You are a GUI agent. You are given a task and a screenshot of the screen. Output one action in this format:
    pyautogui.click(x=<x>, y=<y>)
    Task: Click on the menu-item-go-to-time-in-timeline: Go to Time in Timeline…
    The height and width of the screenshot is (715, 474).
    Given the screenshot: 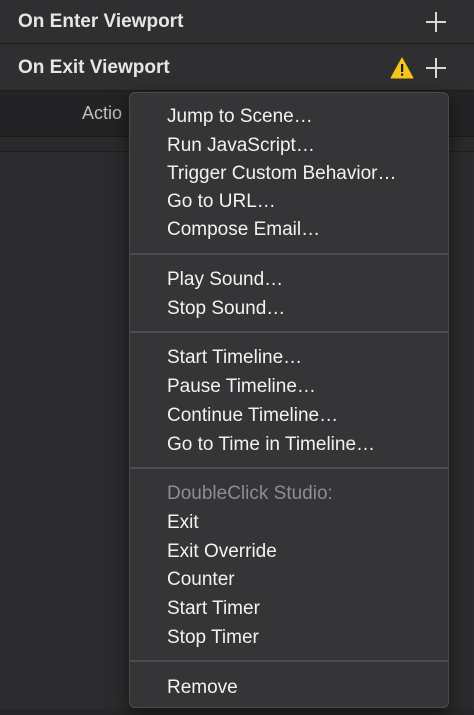 What is the action you would take?
    pyautogui.click(x=271, y=445)
    